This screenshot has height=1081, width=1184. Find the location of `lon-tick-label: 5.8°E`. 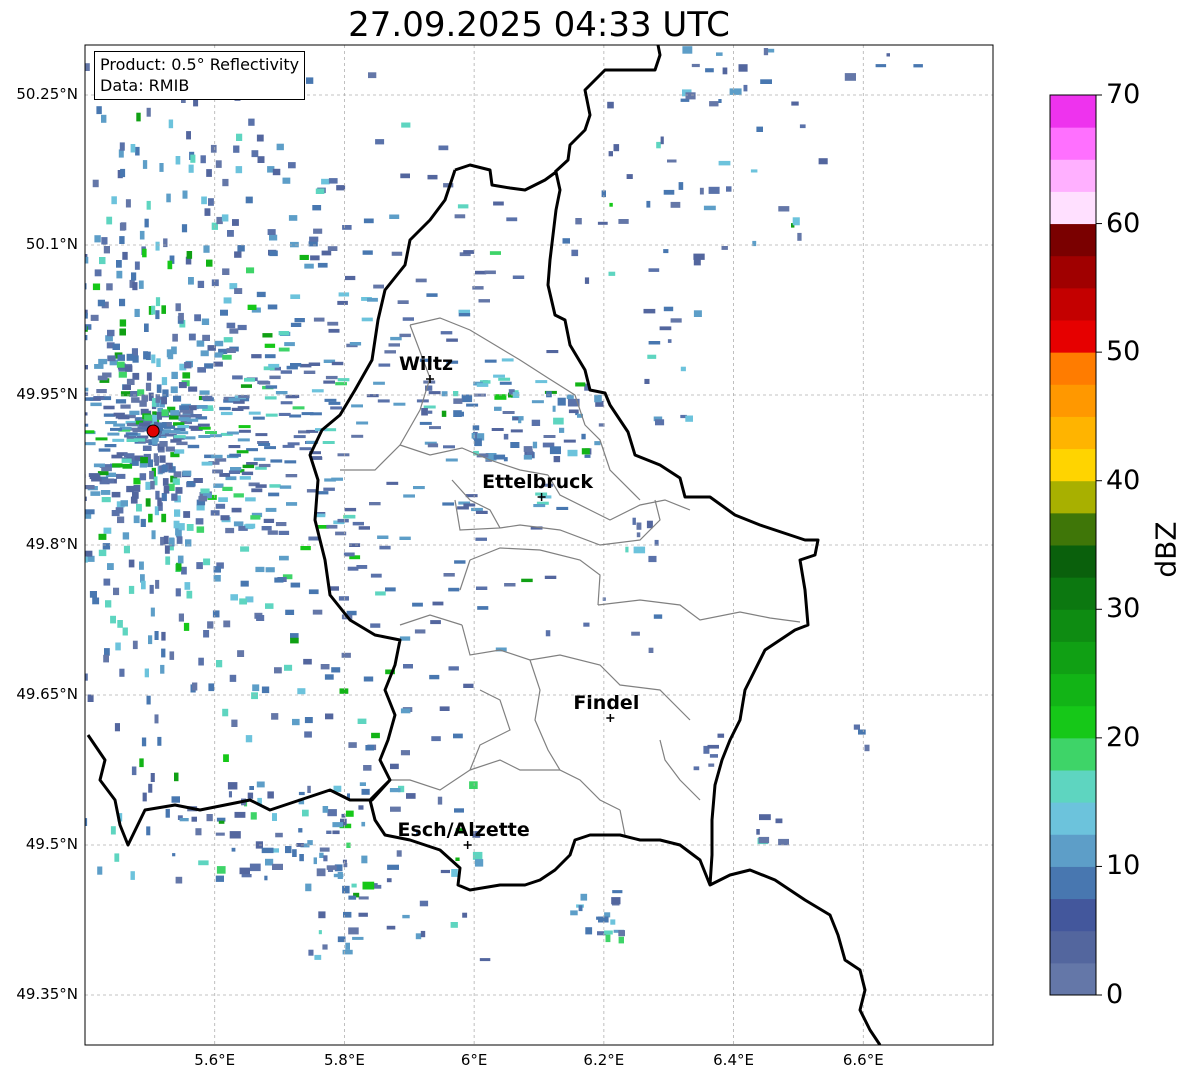

lon-tick-label: 5.8°E is located at coordinates (344, 1060).